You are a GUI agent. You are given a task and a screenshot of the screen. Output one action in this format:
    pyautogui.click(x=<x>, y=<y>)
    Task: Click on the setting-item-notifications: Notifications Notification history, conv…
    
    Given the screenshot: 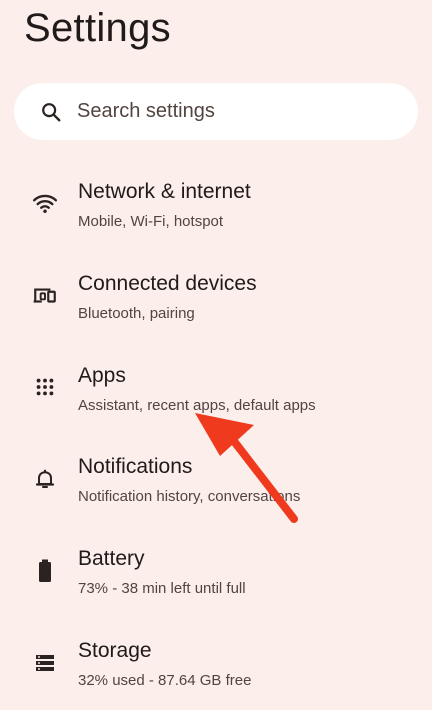 What is the action you would take?
    pyautogui.click(x=216, y=483)
    